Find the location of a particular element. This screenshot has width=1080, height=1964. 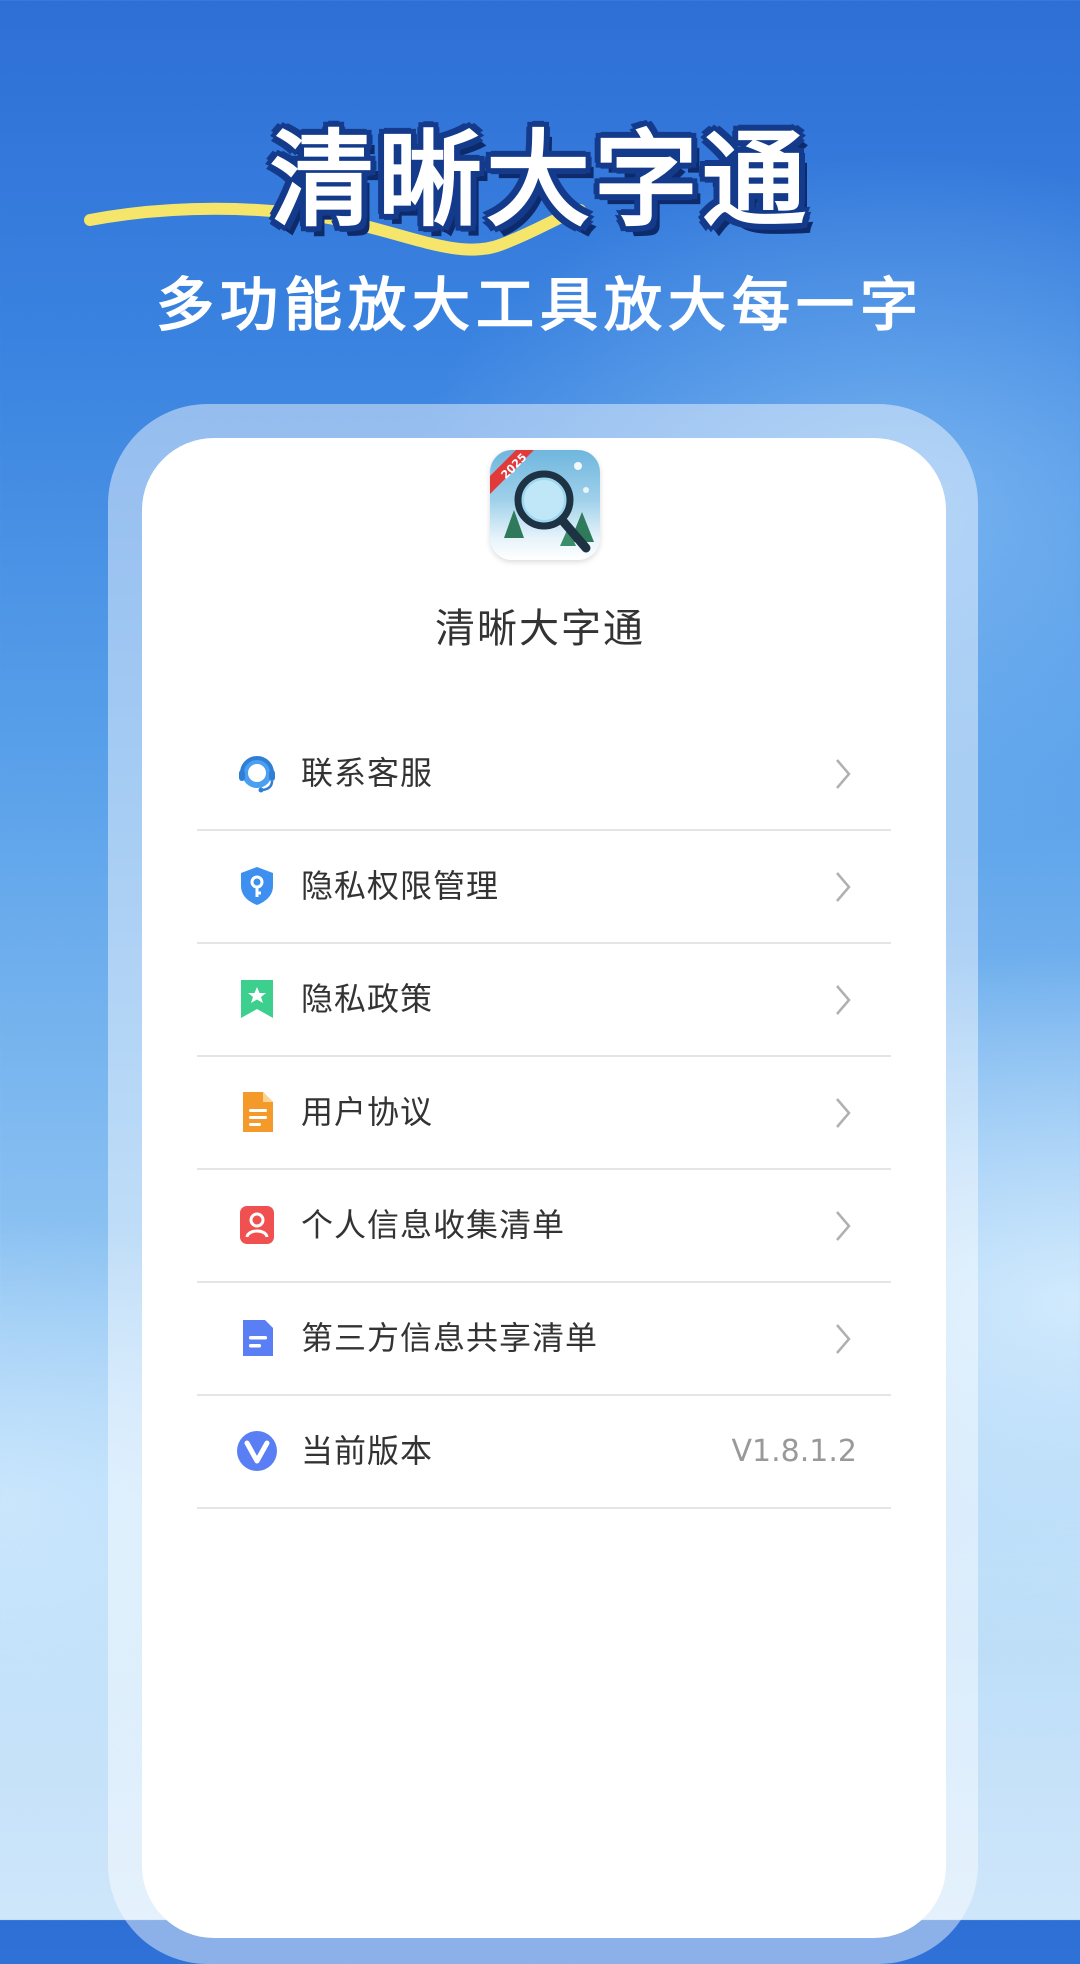

magnifier-icon: 2025 is located at coordinates (542, 501).